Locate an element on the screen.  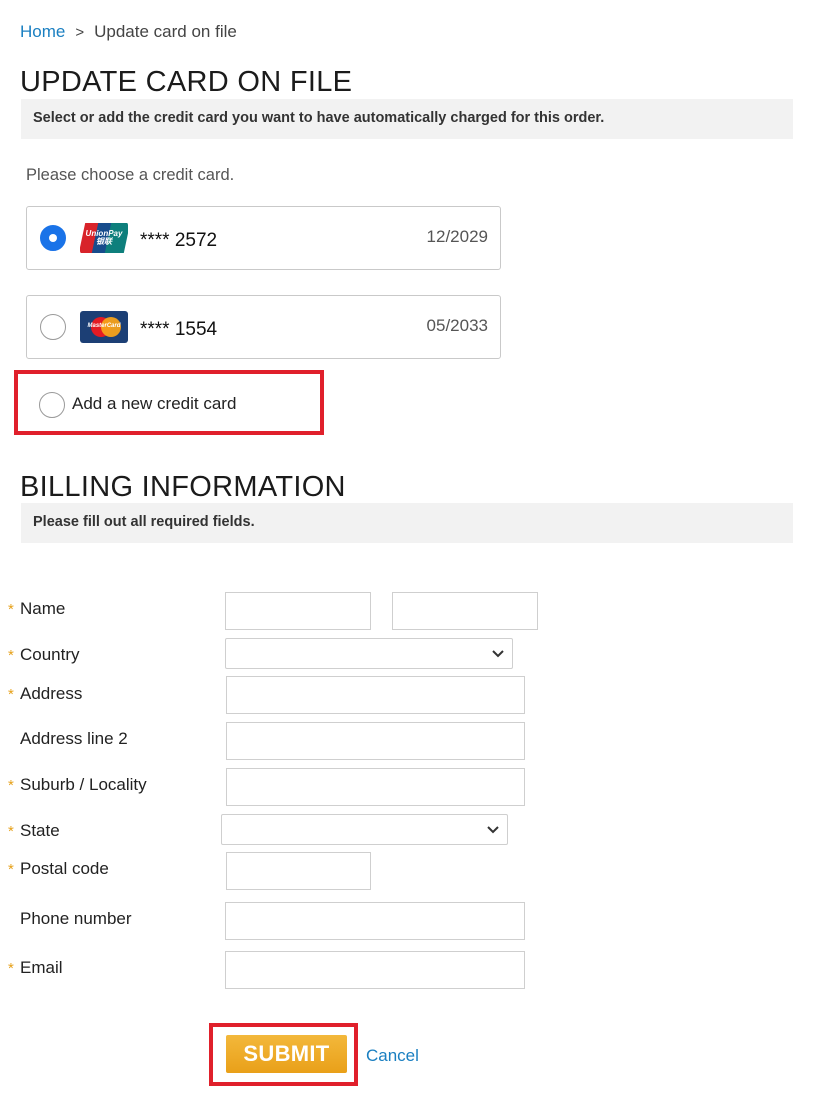
breadcrumb-home-link: Home is located at coordinates (42, 32).